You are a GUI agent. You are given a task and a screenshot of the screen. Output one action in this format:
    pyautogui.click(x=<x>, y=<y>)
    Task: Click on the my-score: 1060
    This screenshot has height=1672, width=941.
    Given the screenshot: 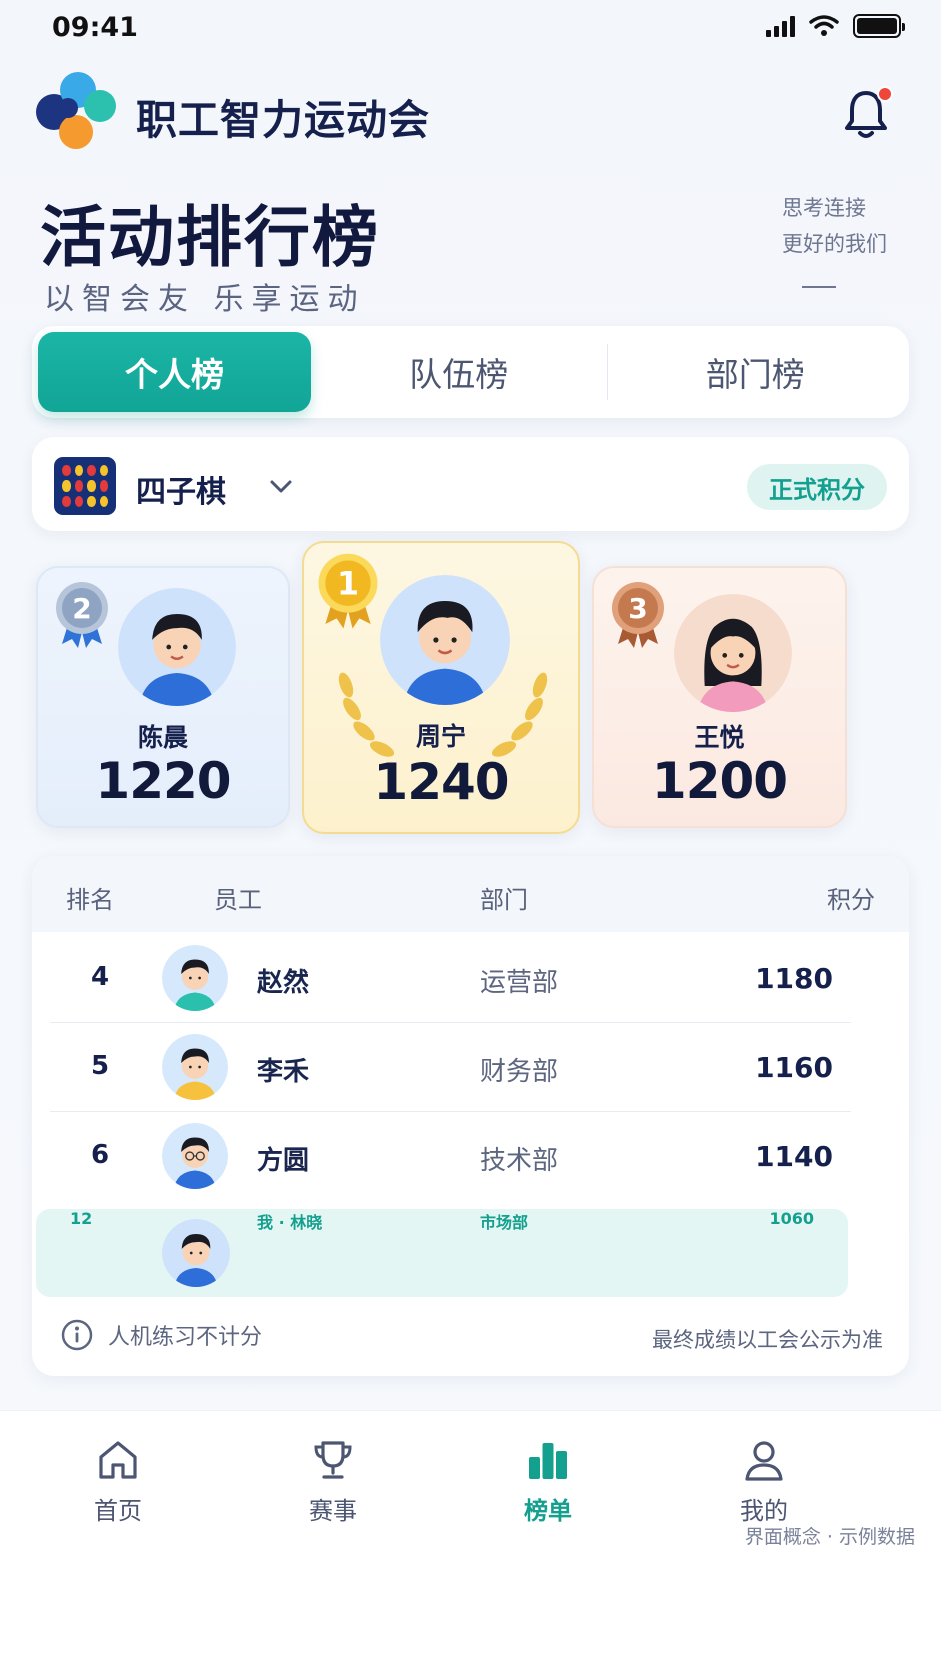 What is the action you would take?
    pyautogui.click(x=791, y=1218)
    